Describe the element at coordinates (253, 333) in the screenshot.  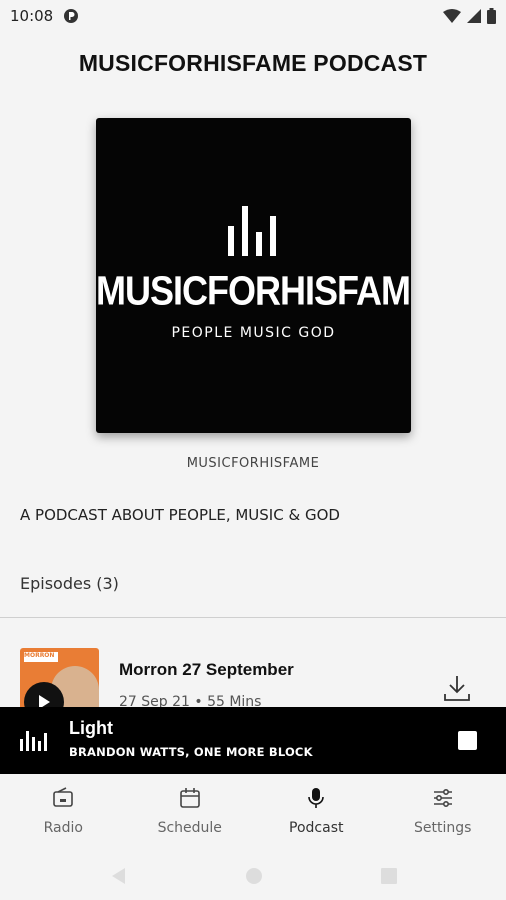
I see `artwork-tagline: PEOPLE MUSIC GOD` at that location.